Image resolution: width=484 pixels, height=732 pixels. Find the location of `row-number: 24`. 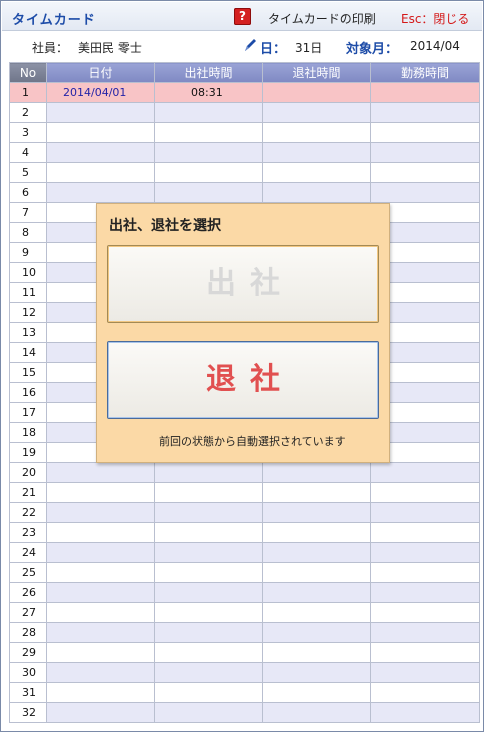

row-number: 24 is located at coordinates (28, 552).